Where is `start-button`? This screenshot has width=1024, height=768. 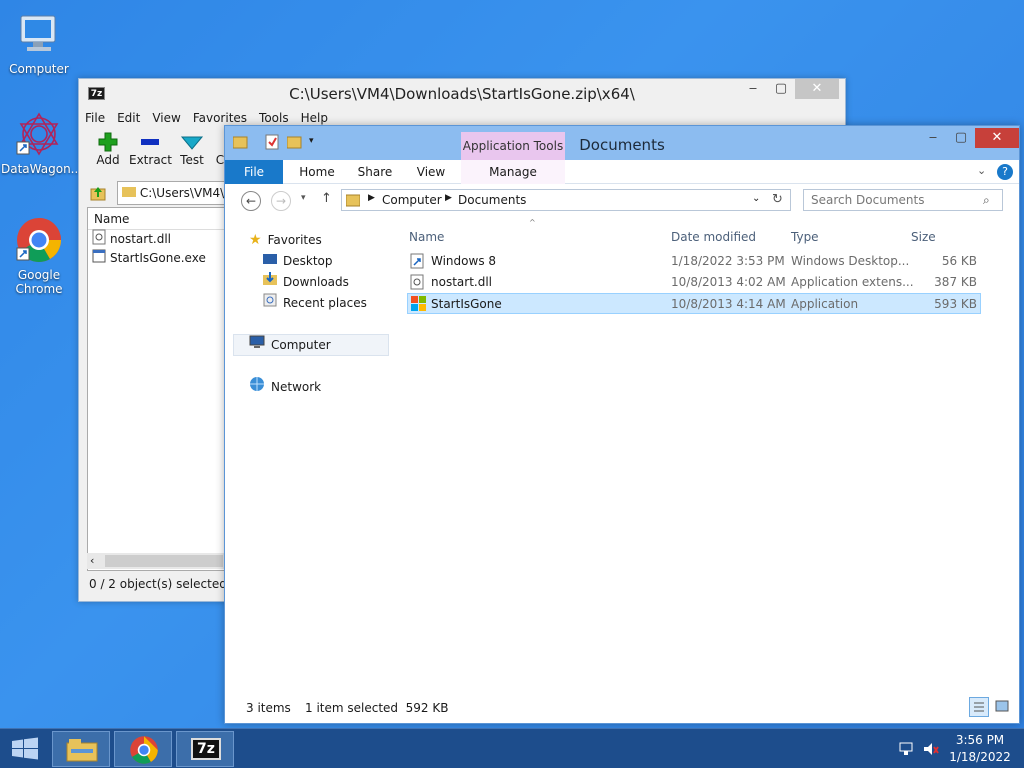
start-button is located at coordinates (25, 749).